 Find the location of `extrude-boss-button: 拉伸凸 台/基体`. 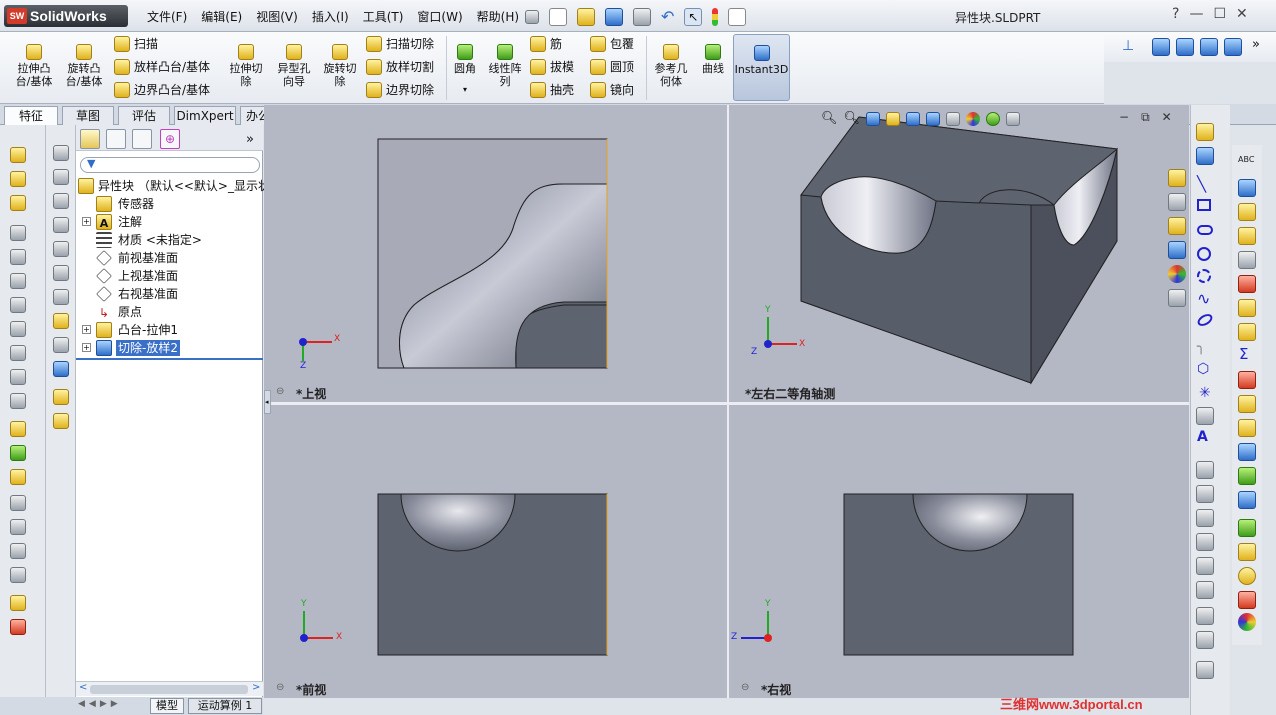

extrude-boss-button: 拉伸凸 台/基体 is located at coordinates (34, 64).